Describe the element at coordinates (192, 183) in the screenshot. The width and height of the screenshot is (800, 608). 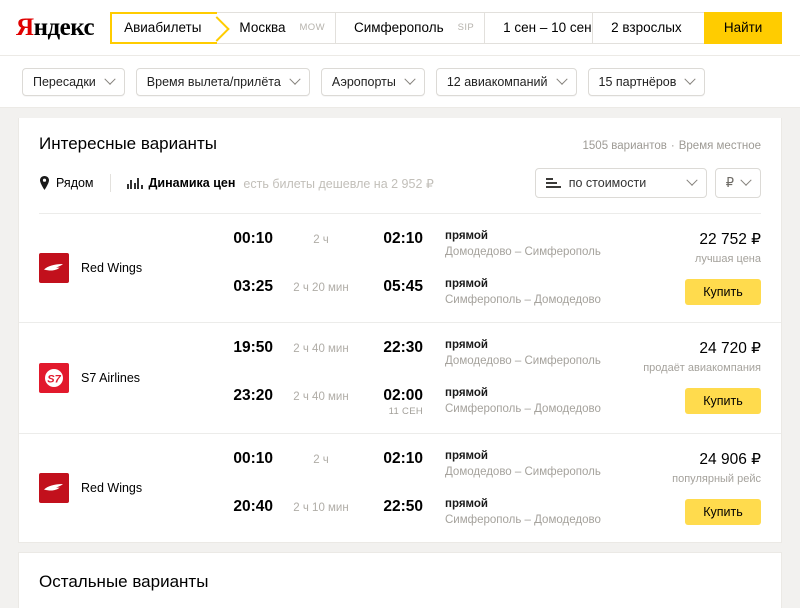
I see `price-dynamics-label: Динамика цен` at that location.